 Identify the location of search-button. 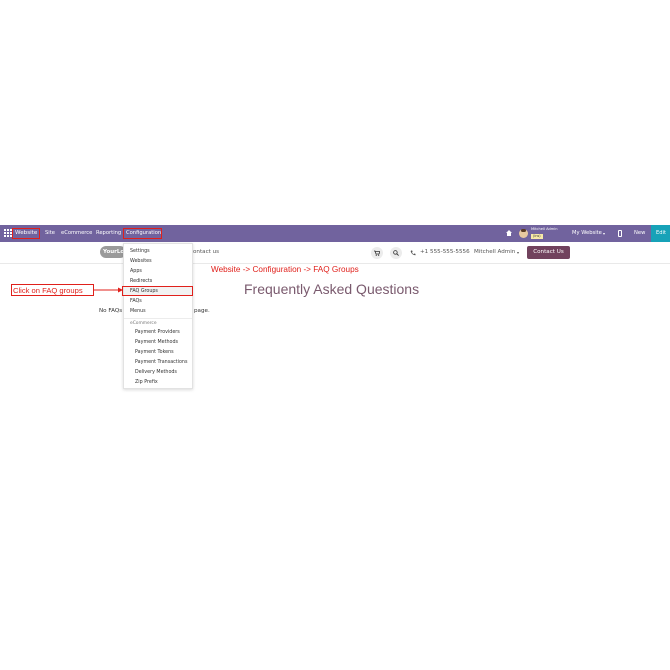
(396, 253).